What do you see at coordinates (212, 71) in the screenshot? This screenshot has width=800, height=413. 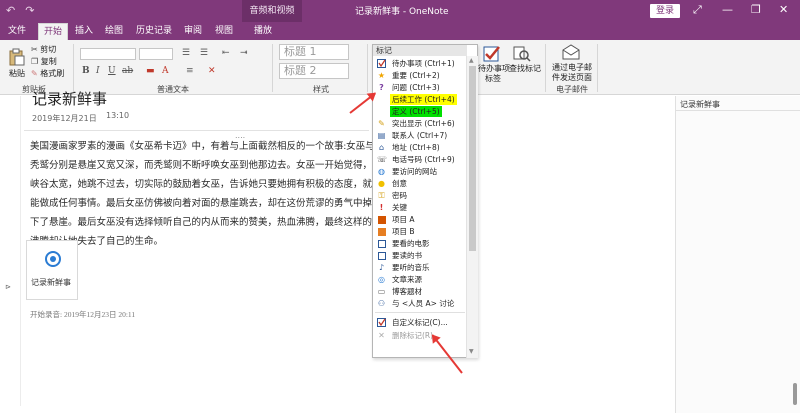 I see `clear-format-icon: ✕` at bounding box center [212, 71].